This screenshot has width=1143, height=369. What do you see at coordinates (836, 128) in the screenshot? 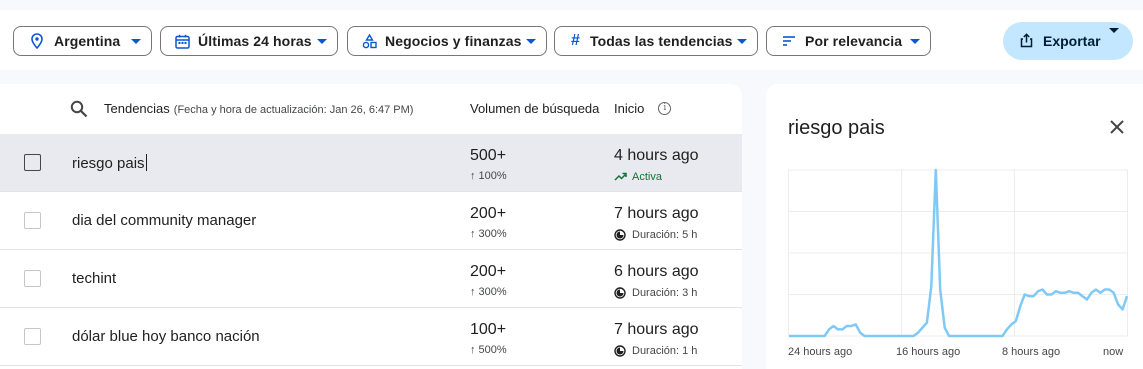
I see `panel-title: riesgo pais` at bounding box center [836, 128].